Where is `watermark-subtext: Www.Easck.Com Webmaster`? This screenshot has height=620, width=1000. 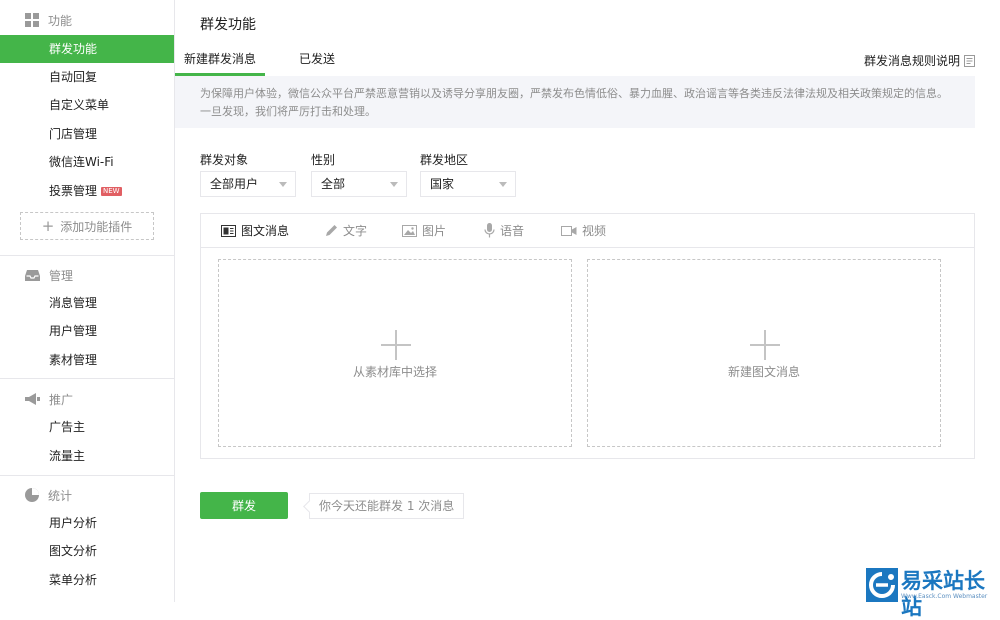
watermark-subtext: Www.Easck.Com Webmaster is located at coordinates (944, 596).